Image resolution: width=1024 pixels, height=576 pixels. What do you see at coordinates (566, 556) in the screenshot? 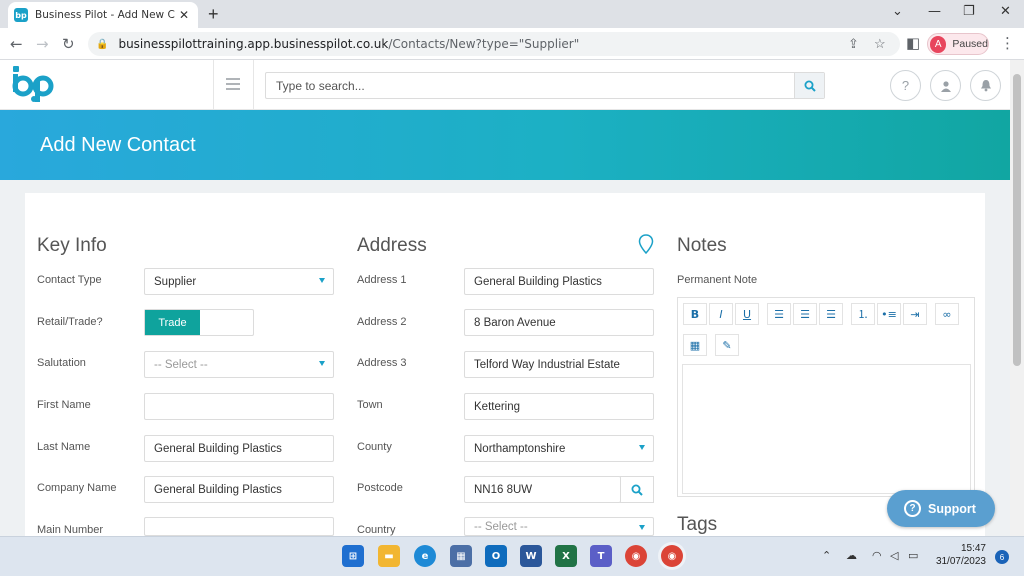
I see `excel-icon: X` at bounding box center [566, 556].